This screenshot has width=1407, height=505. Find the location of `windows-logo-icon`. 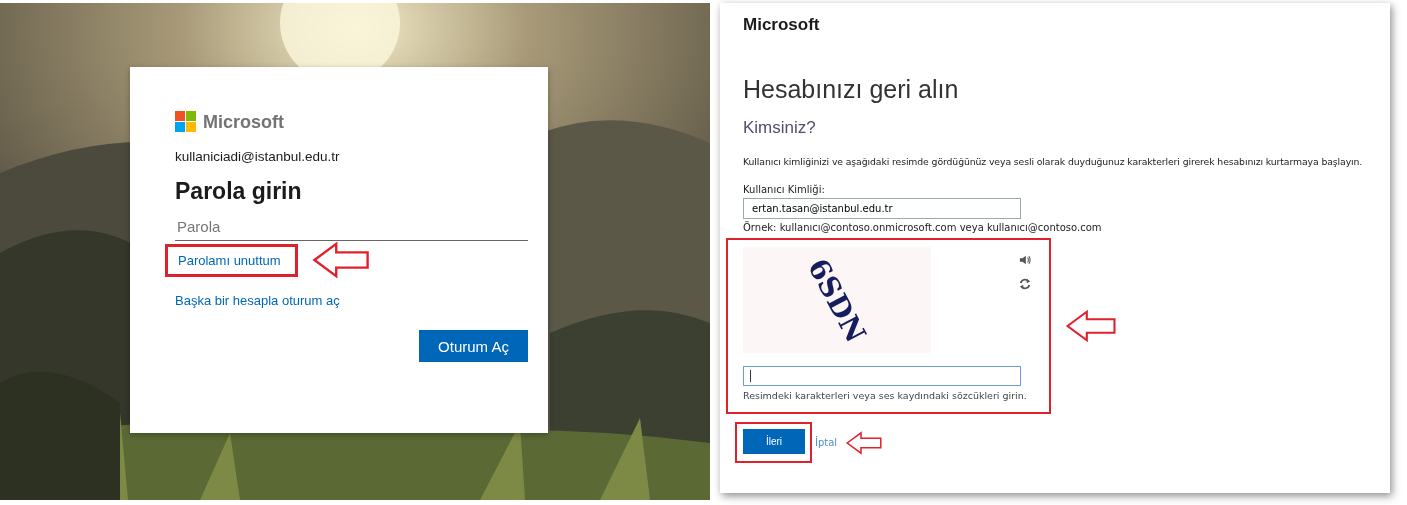

windows-logo-icon is located at coordinates (186, 122).